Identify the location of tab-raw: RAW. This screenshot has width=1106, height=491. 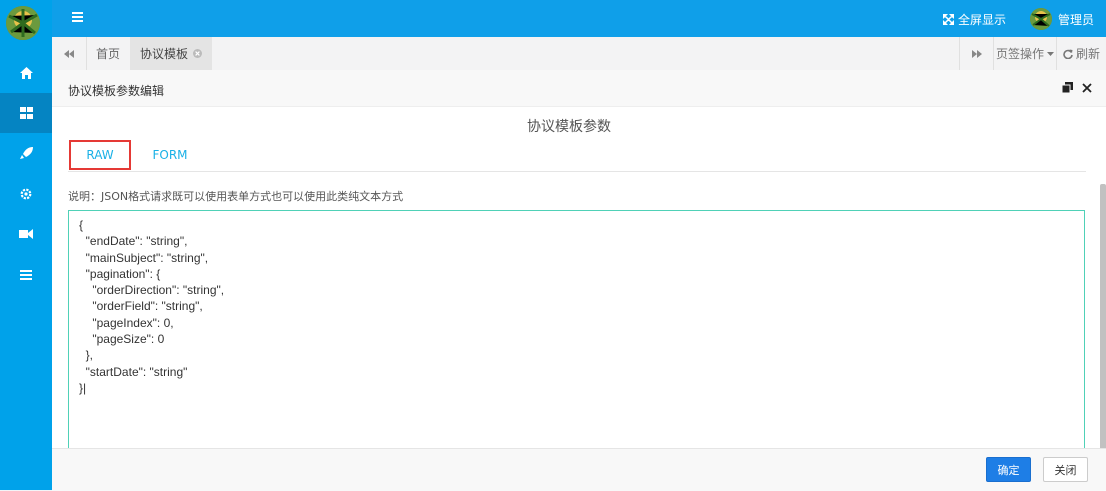
(100, 155).